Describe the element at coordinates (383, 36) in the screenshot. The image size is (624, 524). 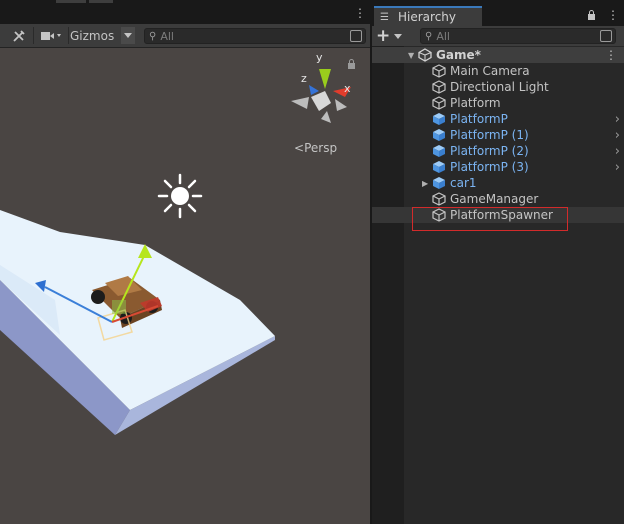
I see `add-label: +` at that location.